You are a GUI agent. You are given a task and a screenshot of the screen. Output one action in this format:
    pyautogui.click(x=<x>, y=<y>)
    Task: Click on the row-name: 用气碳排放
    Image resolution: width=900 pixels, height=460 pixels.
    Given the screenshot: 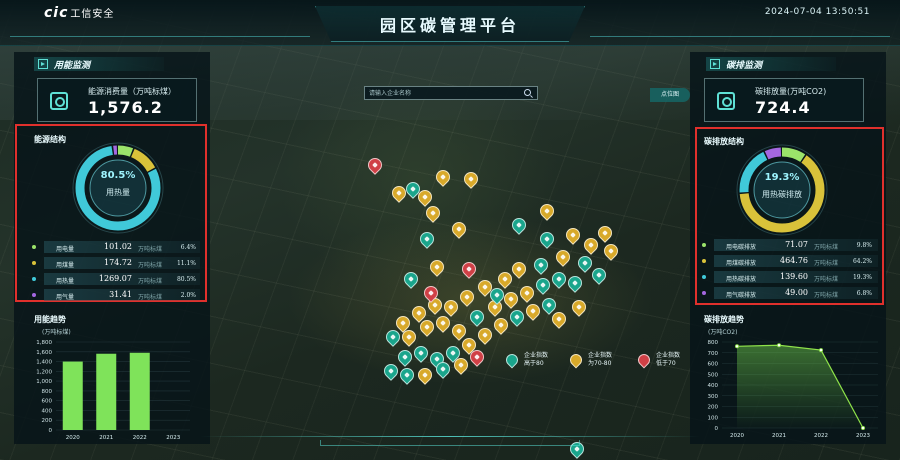 What is the action you would take?
    pyautogui.click(x=741, y=295)
    